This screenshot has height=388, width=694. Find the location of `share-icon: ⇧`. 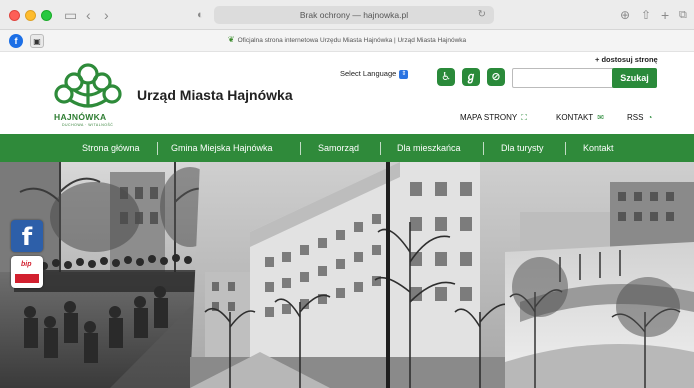

share-icon: ⇧ is located at coordinates (646, 15).